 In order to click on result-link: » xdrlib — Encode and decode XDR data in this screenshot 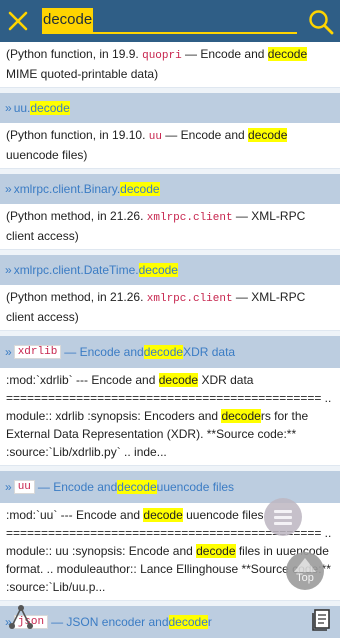, I will do `click(170, 352)`.